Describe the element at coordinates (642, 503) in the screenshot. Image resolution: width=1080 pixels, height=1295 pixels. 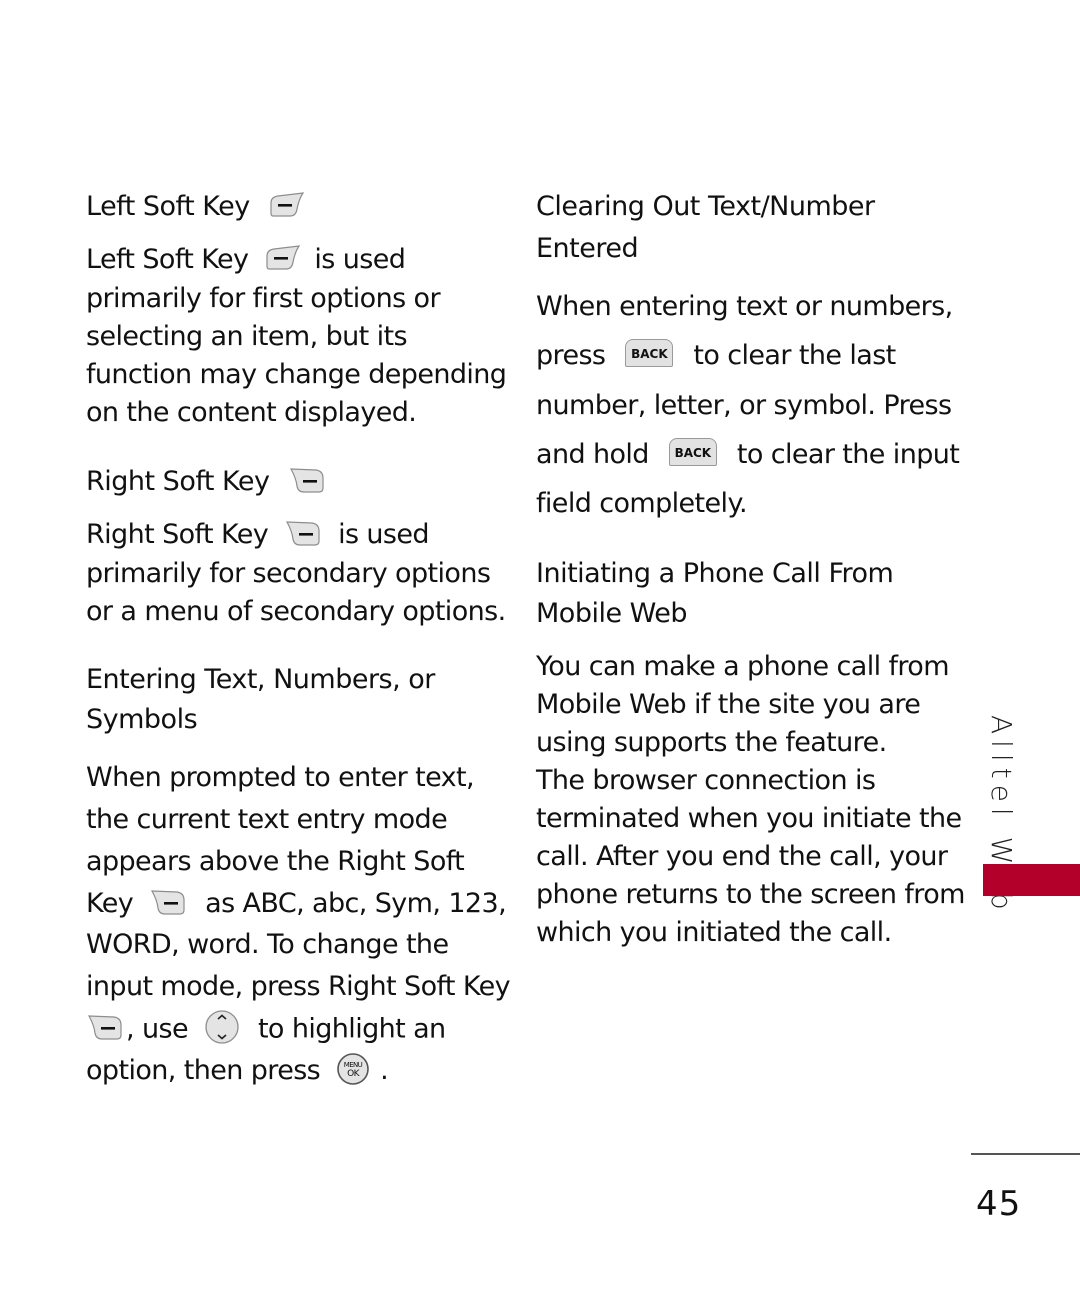
I see `paragraph-line: field completely.` at that location.